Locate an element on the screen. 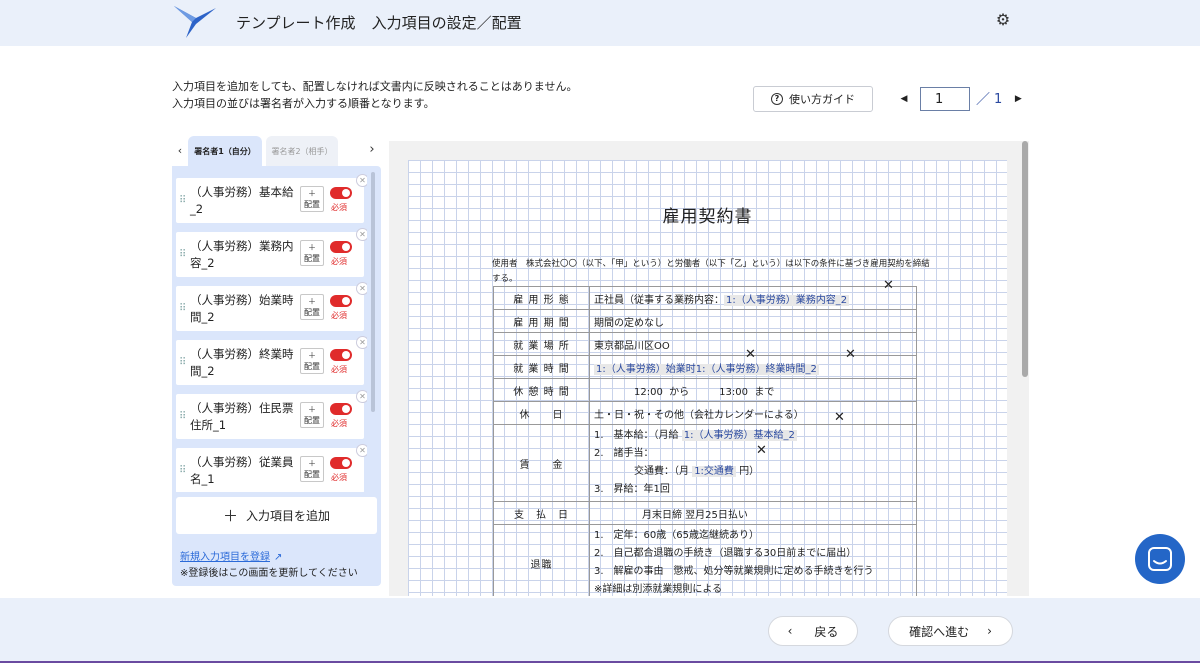 This screenshot has height=663, width=1200. add-item-label: 入力項目を追加 is located at coordinates (288, 516).